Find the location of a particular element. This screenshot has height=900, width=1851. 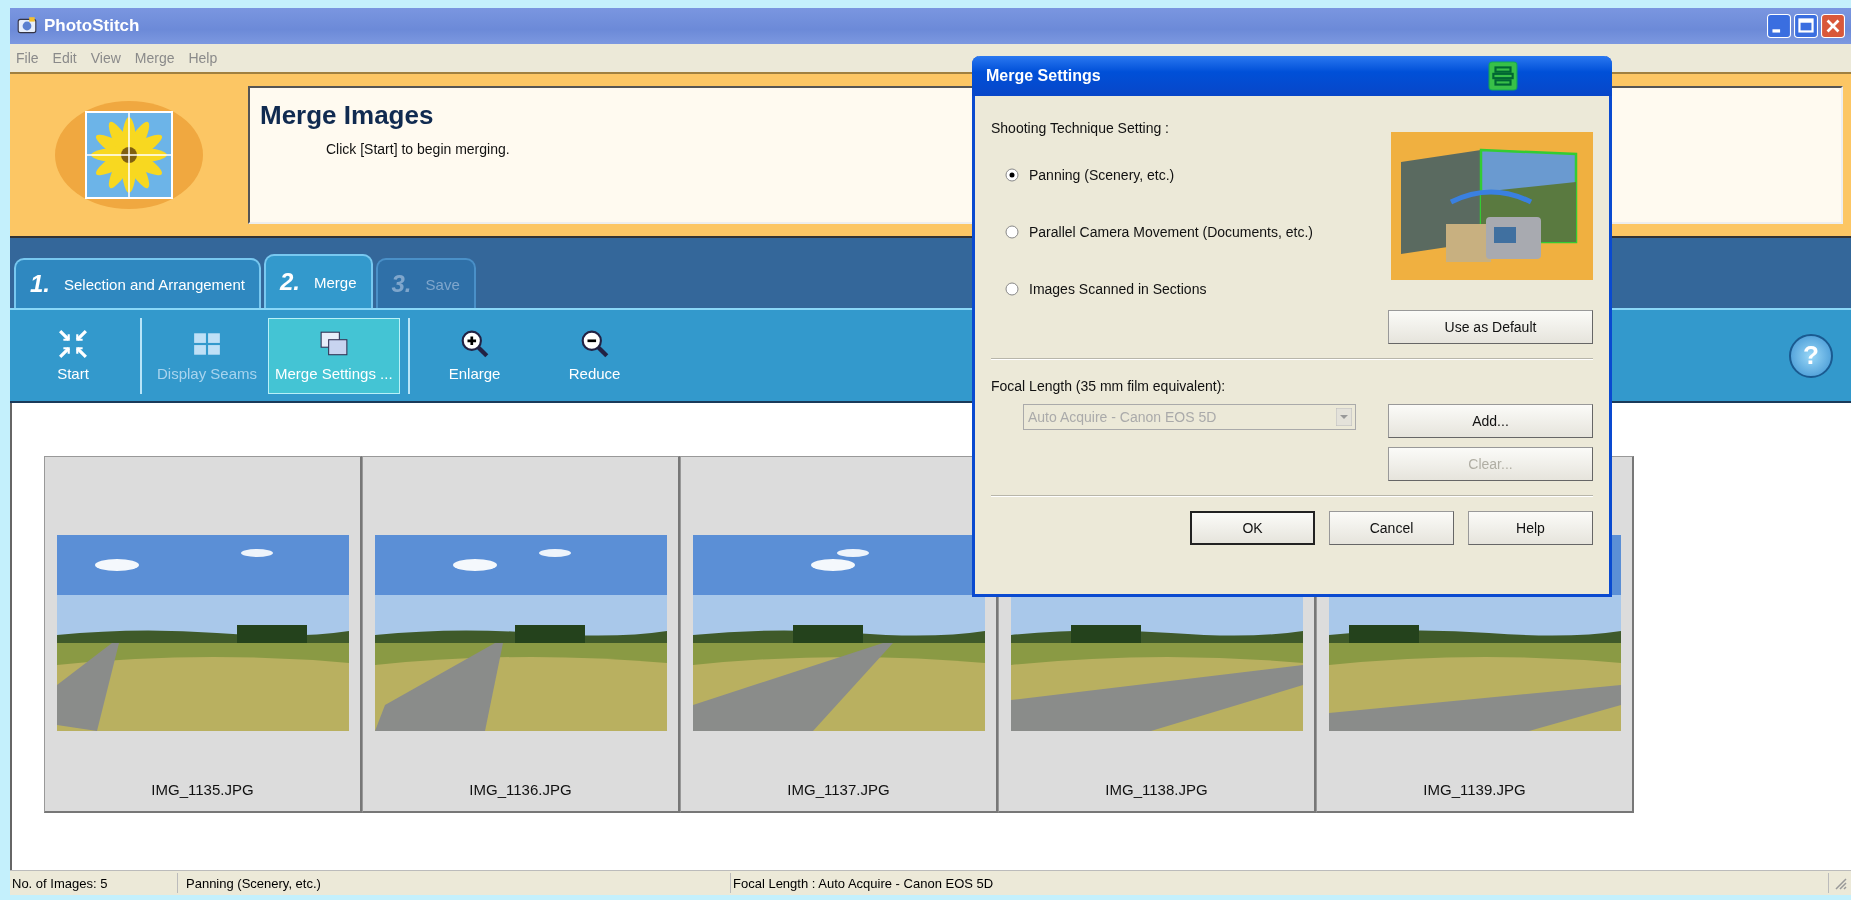

file-name: IMG_1137.JPG is located at coordinates (838, 789).